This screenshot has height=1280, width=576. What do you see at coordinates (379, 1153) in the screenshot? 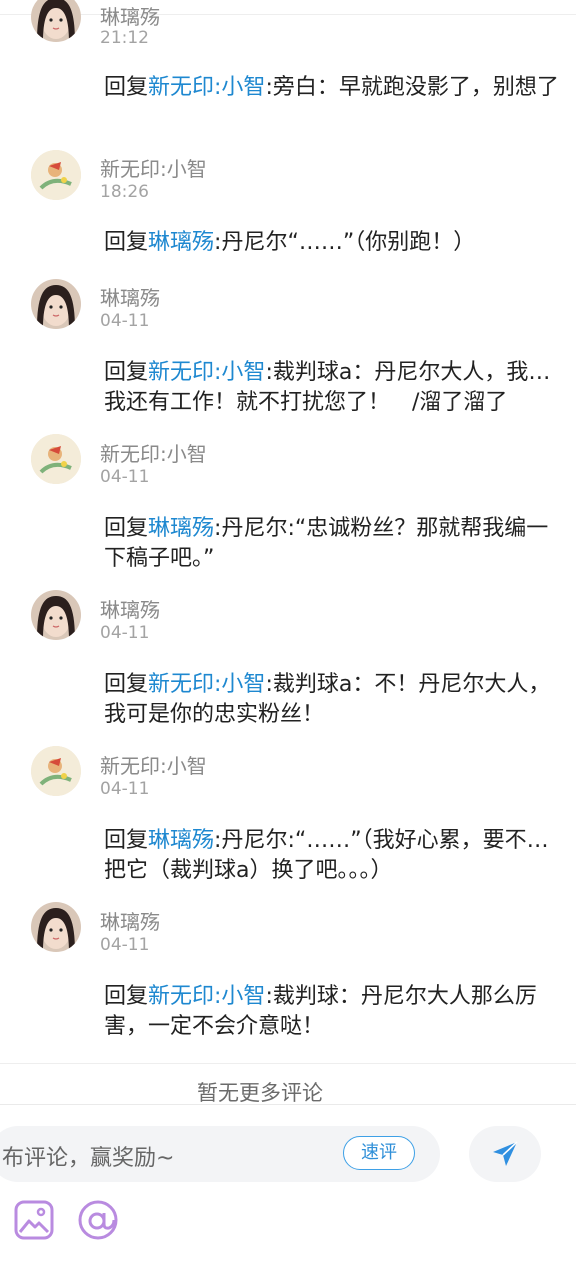
I see `quick-comment-button: 速评` at bounding box center [379, 1153].